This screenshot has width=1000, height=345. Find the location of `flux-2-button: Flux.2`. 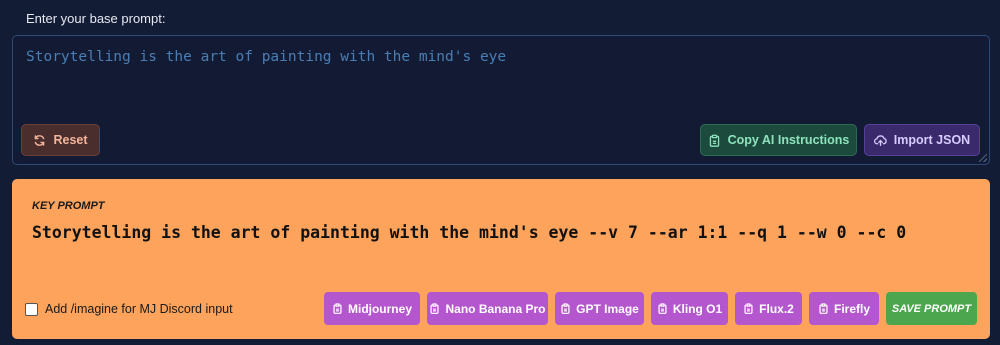

flux-2-button: Flux.2 is located at coordinates (768, 308).